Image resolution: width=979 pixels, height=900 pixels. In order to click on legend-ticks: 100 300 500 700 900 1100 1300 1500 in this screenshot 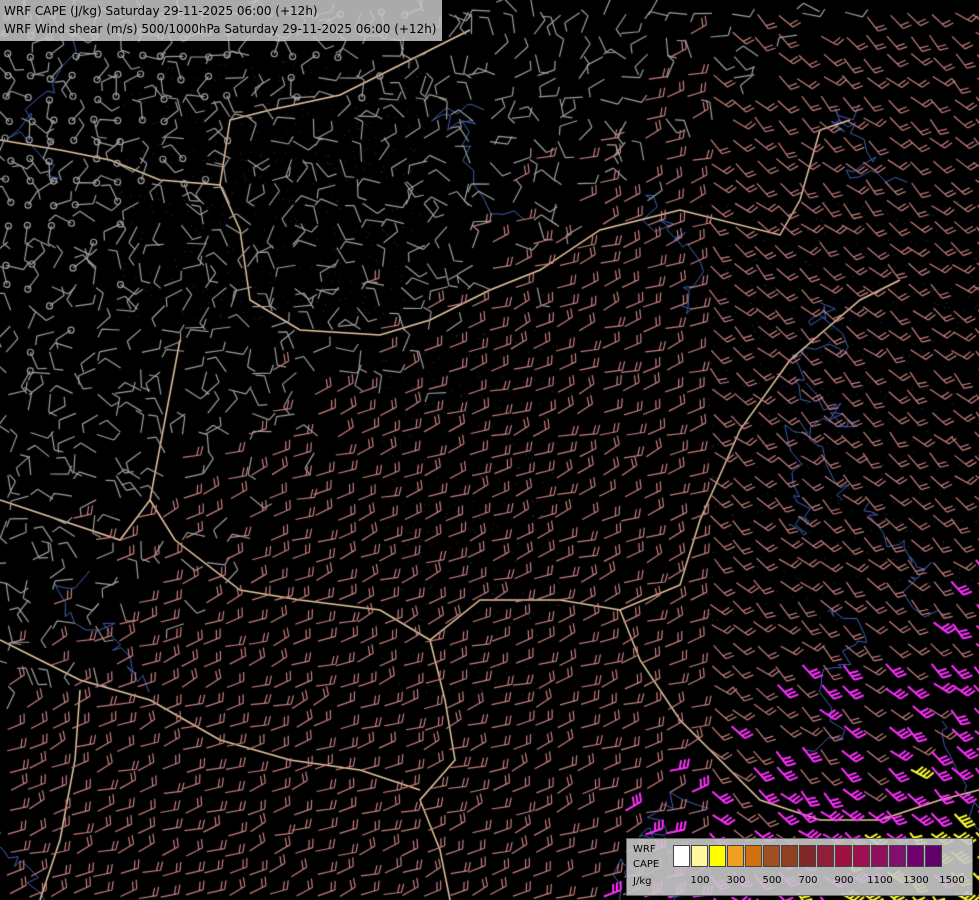, I will do `click(823, 882)`.